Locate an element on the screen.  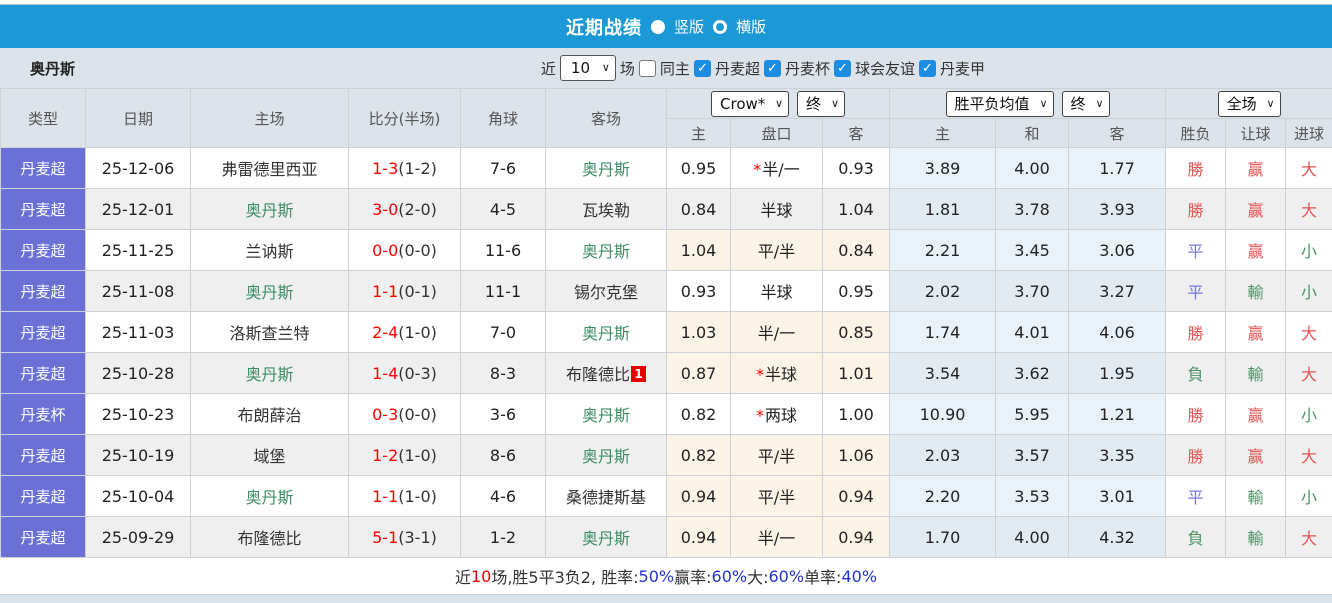
home-team-cell: 洛斯查兰特 is located at coordinates (269, 332).